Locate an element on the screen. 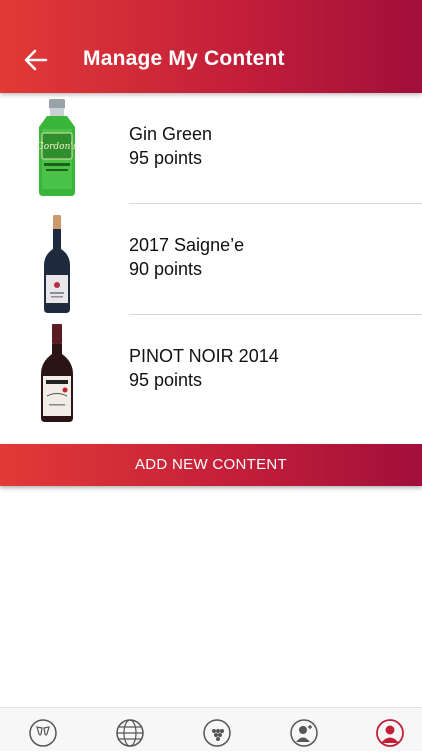 This screenshot has height=753, width=422. list-item: PINOT NOIR 2014 95 points is located at coordinates (211, 370).